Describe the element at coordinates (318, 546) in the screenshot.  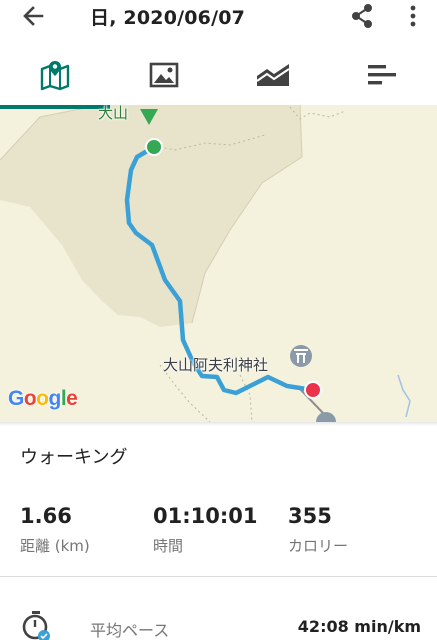
I see `calories-label: カロリー` at that location.